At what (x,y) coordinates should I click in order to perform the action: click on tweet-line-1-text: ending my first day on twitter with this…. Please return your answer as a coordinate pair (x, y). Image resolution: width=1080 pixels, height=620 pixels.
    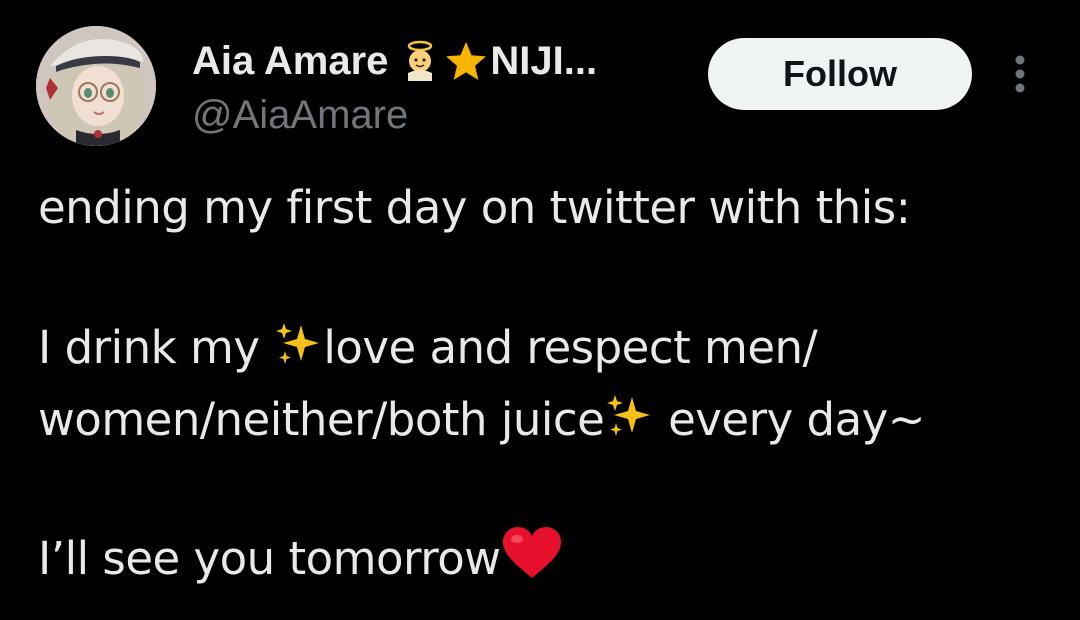
    Looking at the image, I should click on (474, 207).